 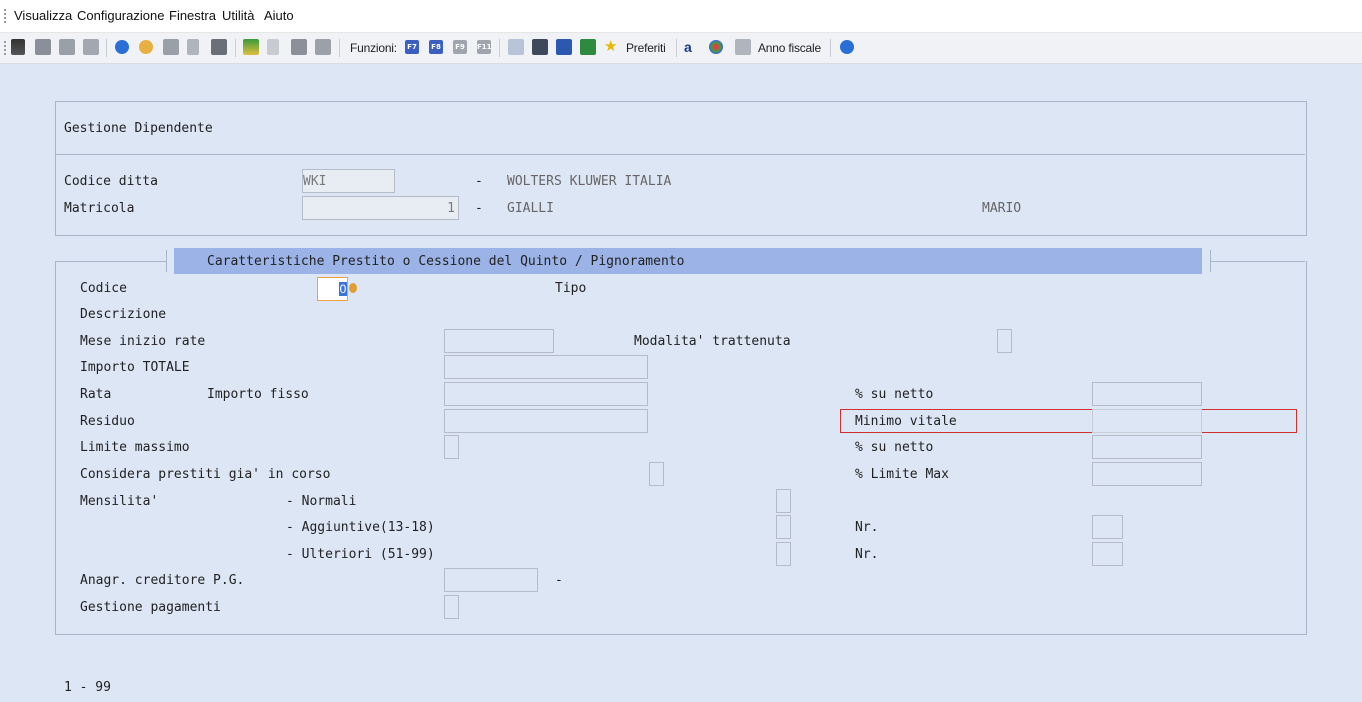 What do you see at coordinates (680, 154) in the screenshot?
I see `header-divider` at bounding box center [680, 154].